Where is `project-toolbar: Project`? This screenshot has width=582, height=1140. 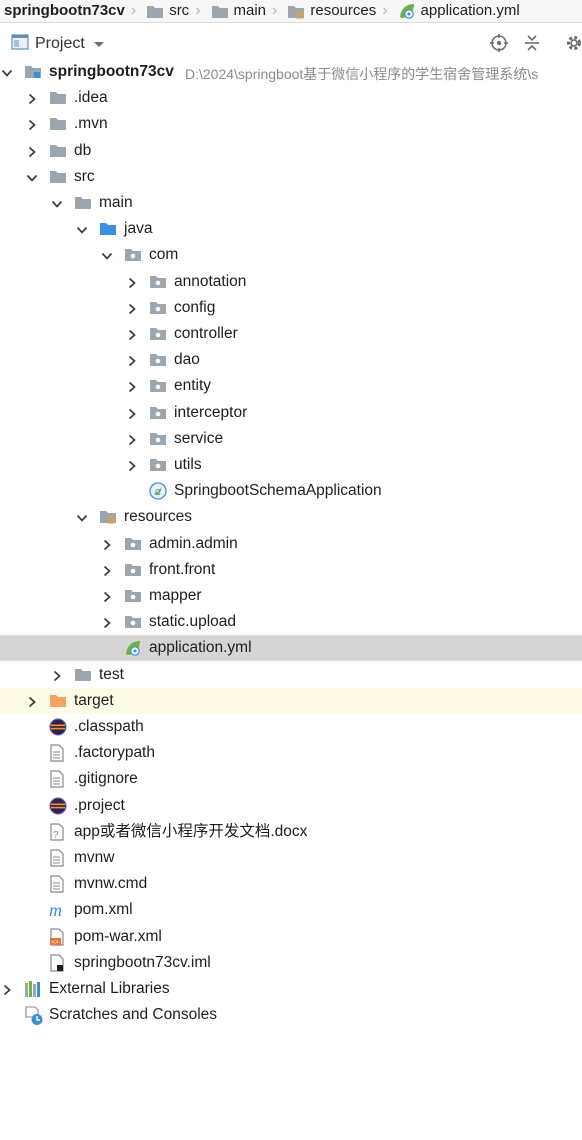 project-toolbar: Project is located at coordinates (291, 44).